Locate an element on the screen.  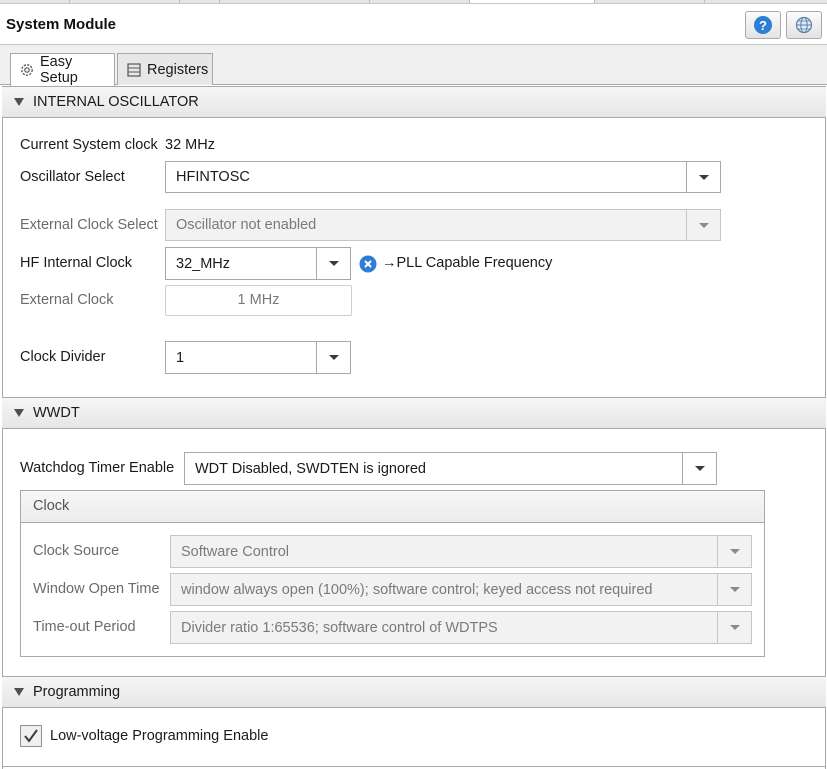
globe-icon is located at coordinates (804, 25).